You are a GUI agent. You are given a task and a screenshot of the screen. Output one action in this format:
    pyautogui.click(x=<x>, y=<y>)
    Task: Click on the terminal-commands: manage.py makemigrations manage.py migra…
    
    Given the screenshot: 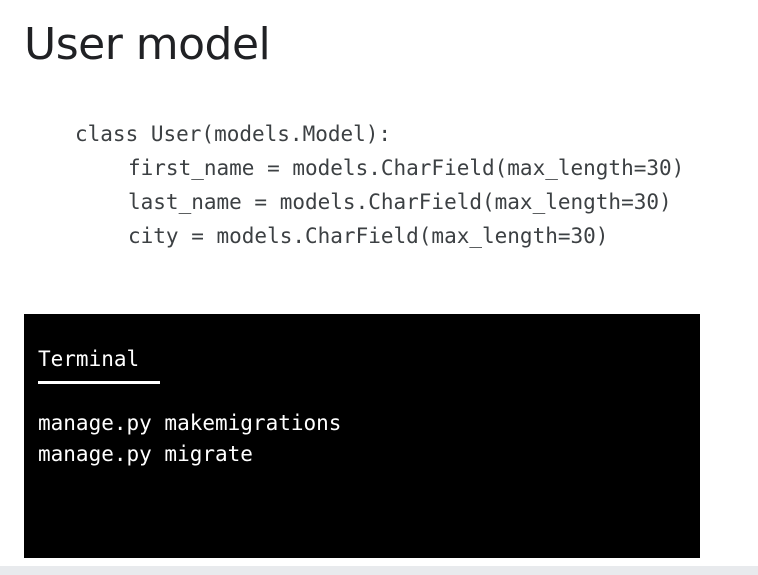 What is the action you would take?
    pyautogui.click(x=189, y=439)
    